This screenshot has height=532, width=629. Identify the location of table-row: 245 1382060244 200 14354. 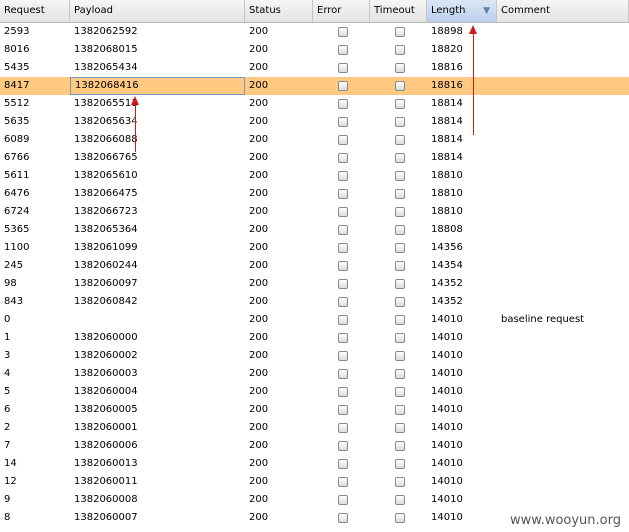
(314, 266).